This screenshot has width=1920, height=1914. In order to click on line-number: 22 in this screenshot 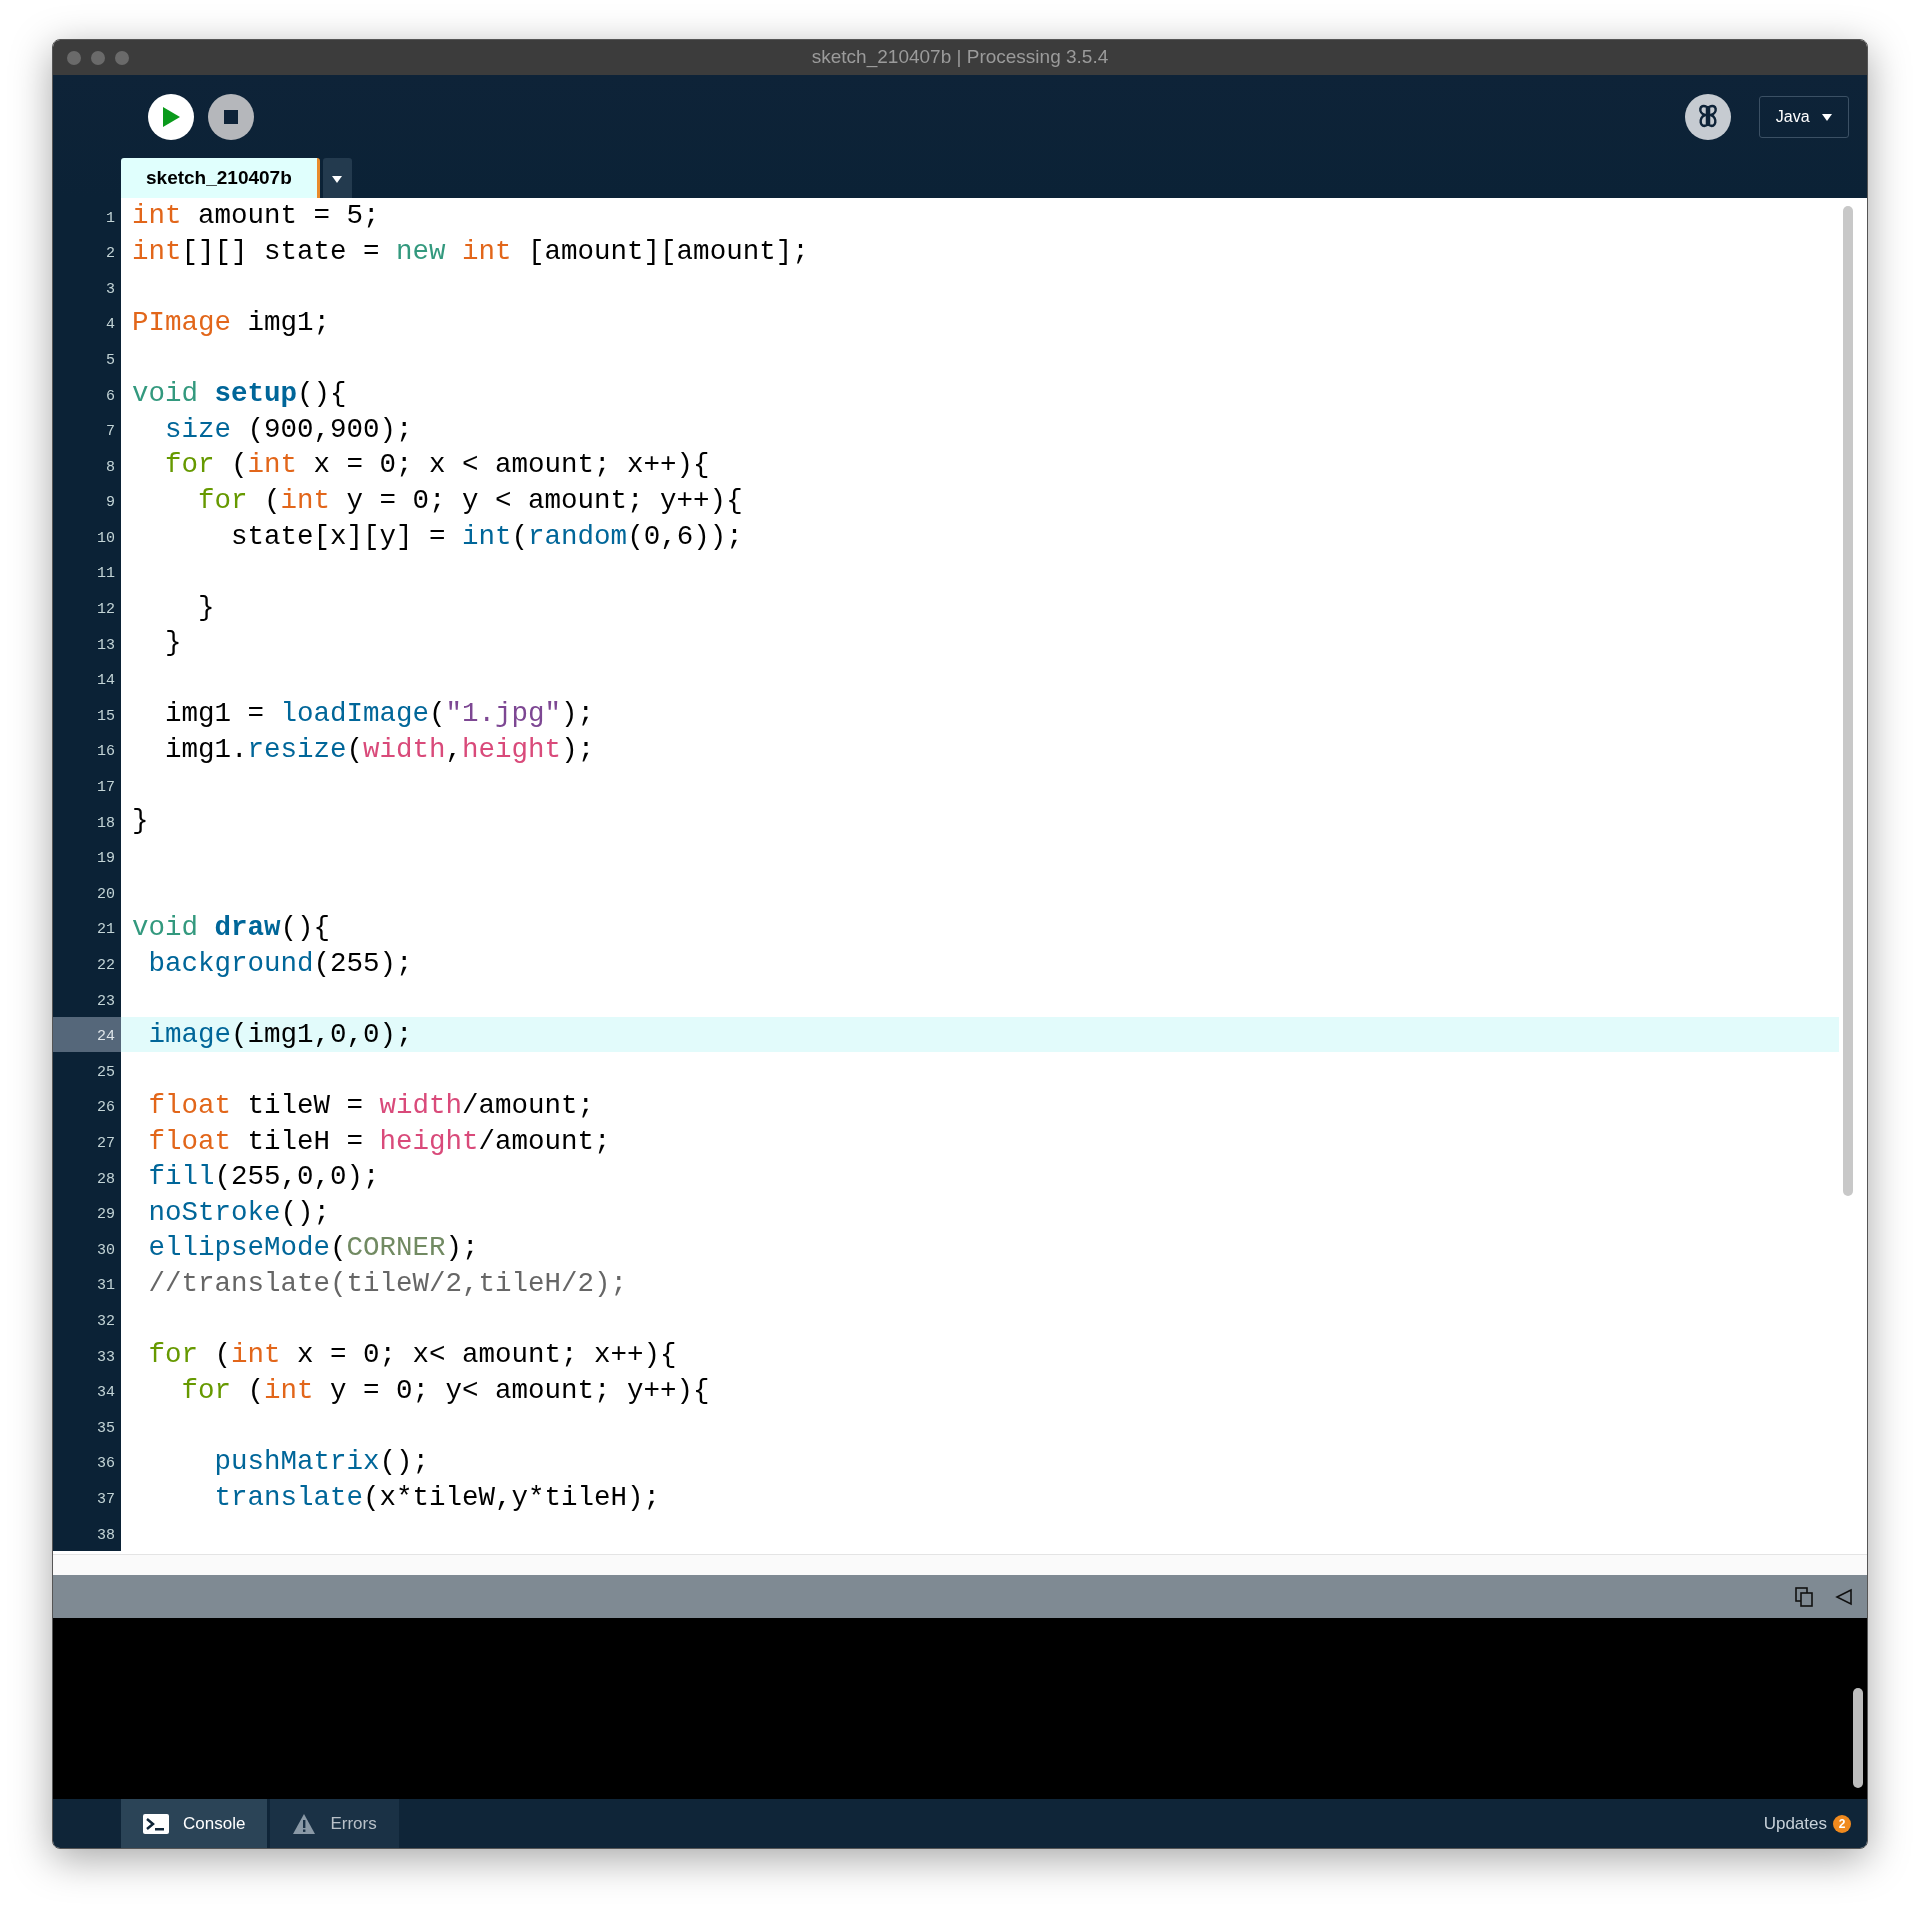, I will do `click(87, 963)`.